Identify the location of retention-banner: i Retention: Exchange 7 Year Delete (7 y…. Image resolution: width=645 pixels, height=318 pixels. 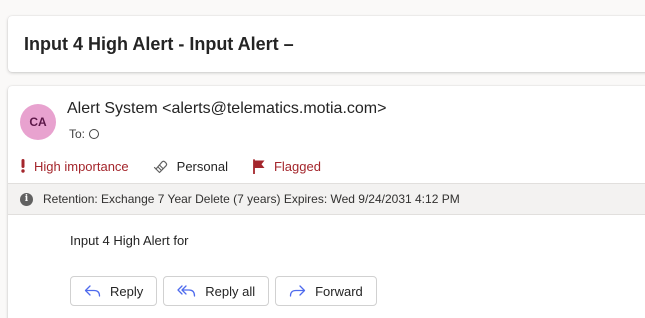
(326, 199).